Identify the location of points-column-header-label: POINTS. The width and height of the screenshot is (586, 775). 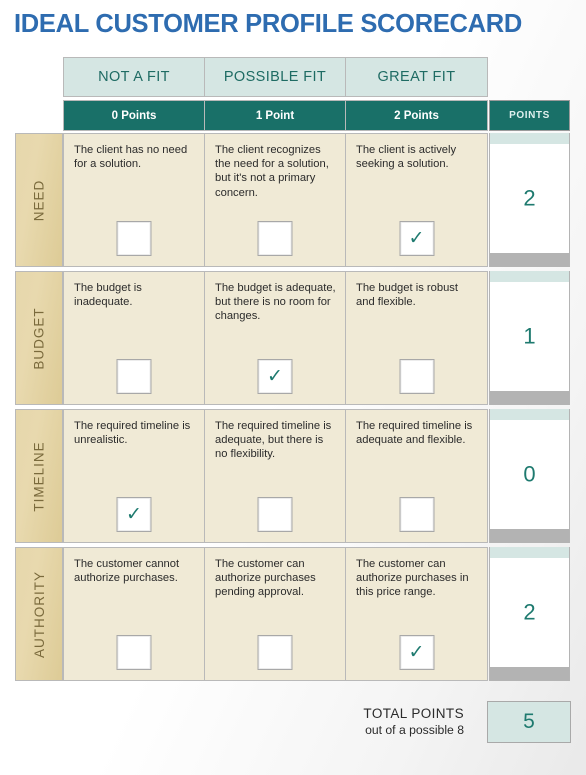
(529, 115).